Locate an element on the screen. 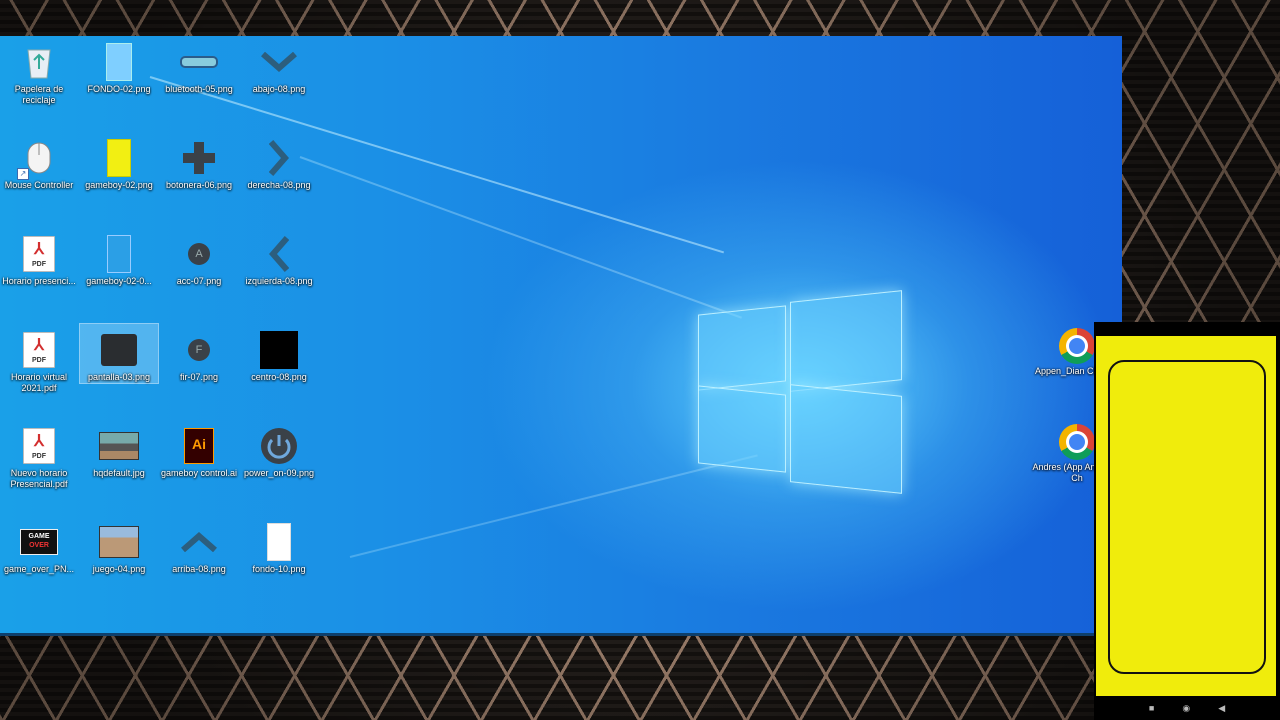 The width and height of the screenshot is (1280, 720). illustrator-icon: Ai is located at coordinates (199, 446).